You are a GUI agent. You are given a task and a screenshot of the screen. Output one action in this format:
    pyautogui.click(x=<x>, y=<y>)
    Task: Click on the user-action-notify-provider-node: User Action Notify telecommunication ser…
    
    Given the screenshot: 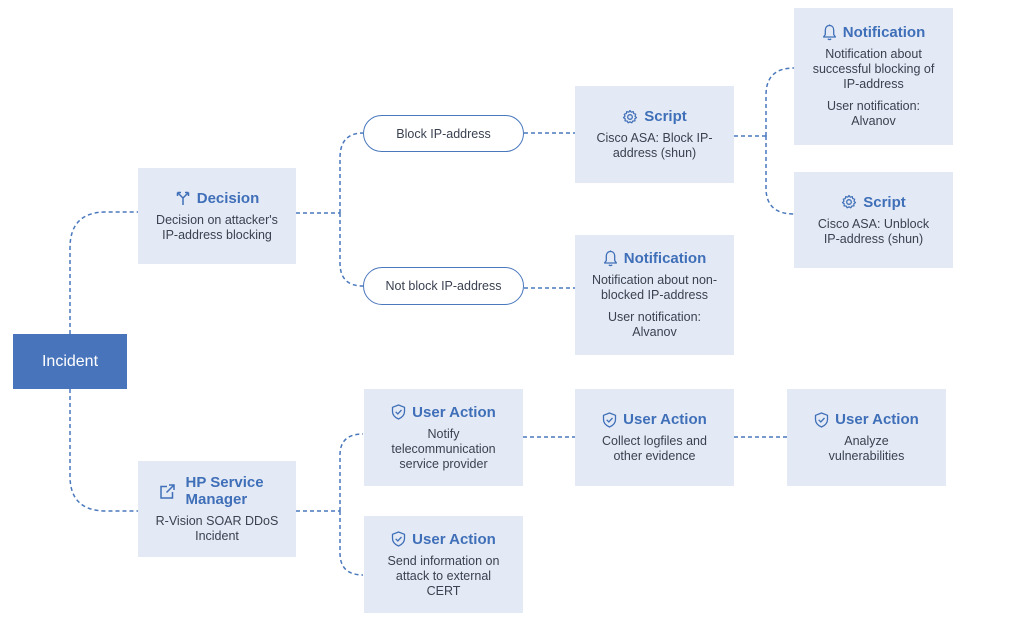 What is the action you would take?
    pyautogui.click(x=443, y=437)
    